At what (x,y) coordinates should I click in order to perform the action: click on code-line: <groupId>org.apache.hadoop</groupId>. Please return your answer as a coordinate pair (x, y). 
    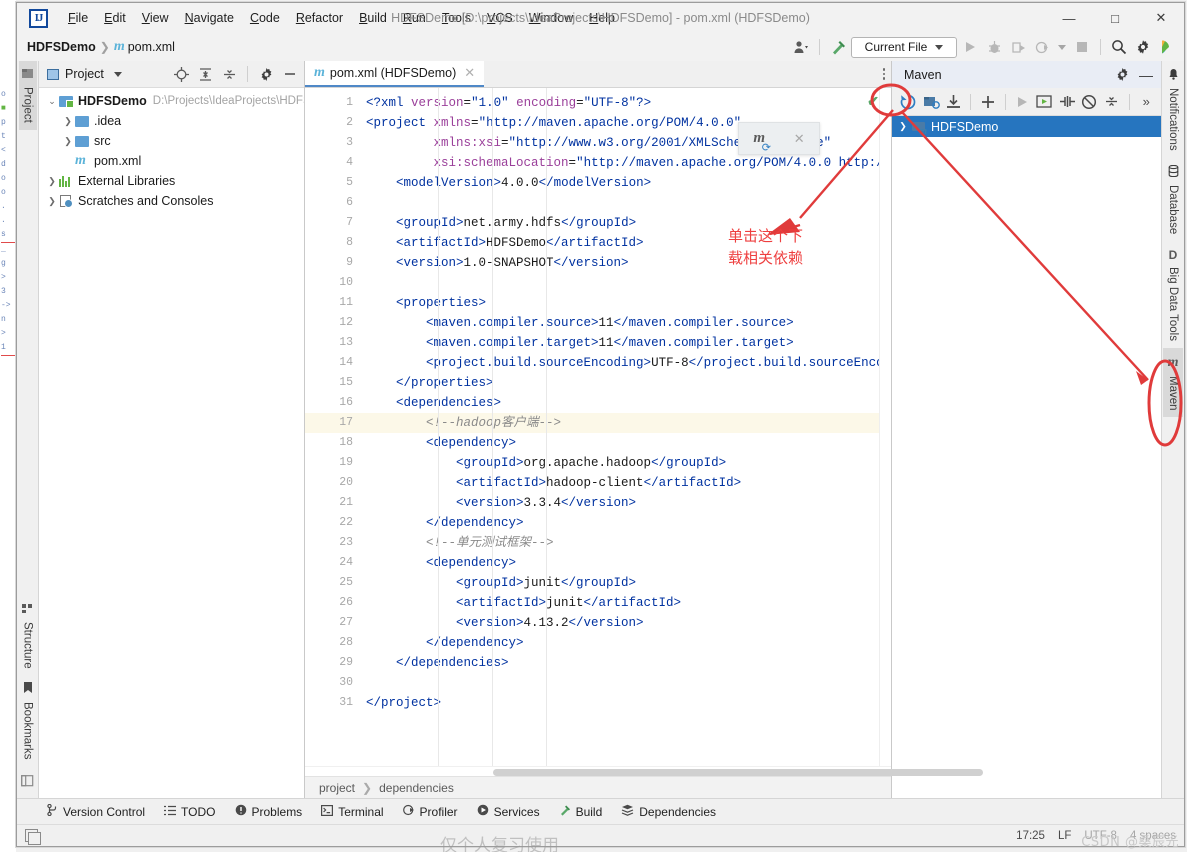
    Looking at the image, I should click on (628, 463).